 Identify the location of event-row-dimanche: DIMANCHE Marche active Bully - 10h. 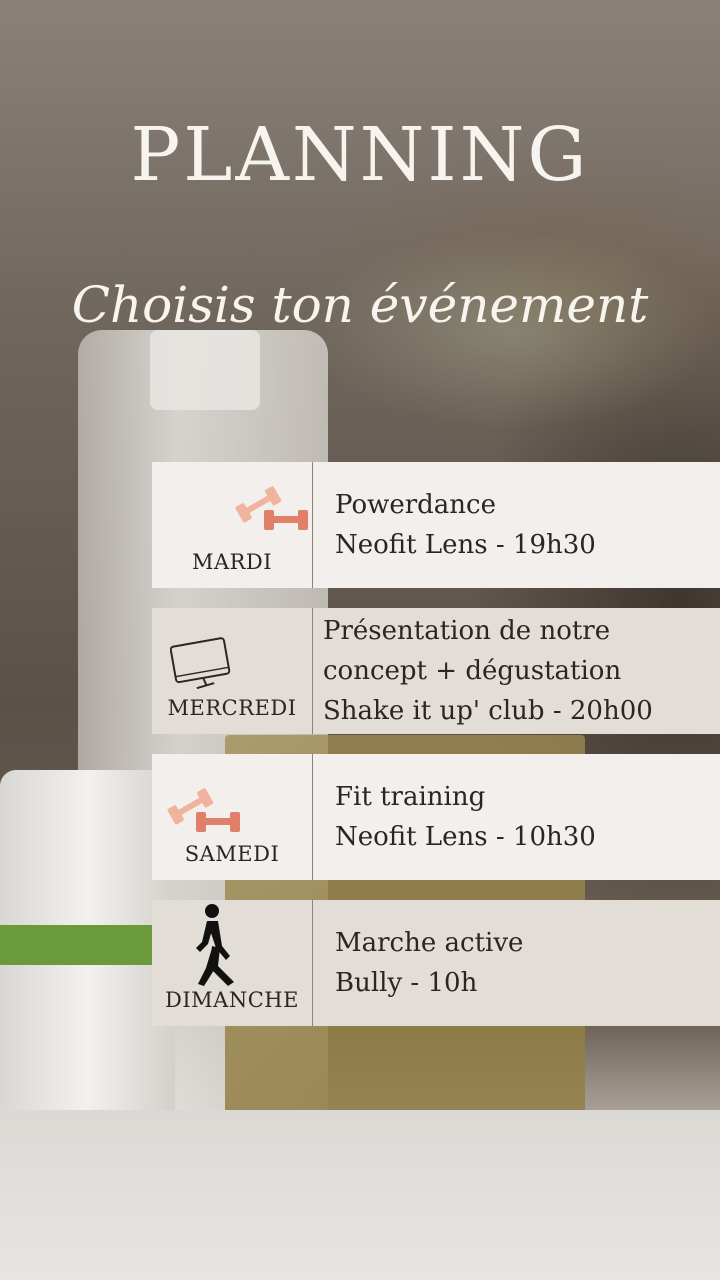
(436, 963).